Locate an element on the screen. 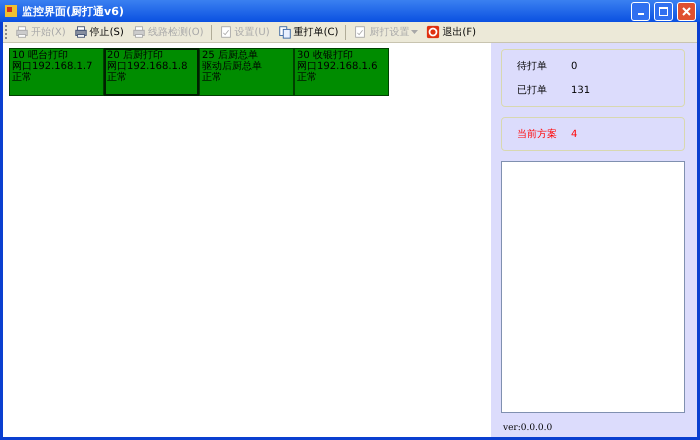 This screenshot has height=440, width=700. app-icon is located at coordinates (11, 11).